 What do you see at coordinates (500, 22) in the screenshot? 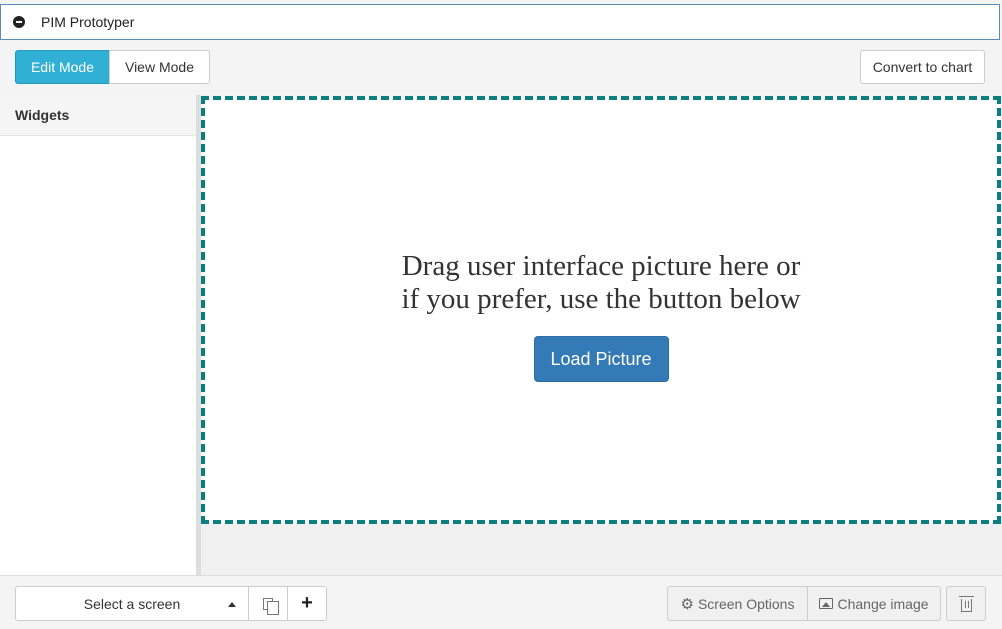
I see `title-bar: PIM Prototyper` at bounding box center [500, 22].